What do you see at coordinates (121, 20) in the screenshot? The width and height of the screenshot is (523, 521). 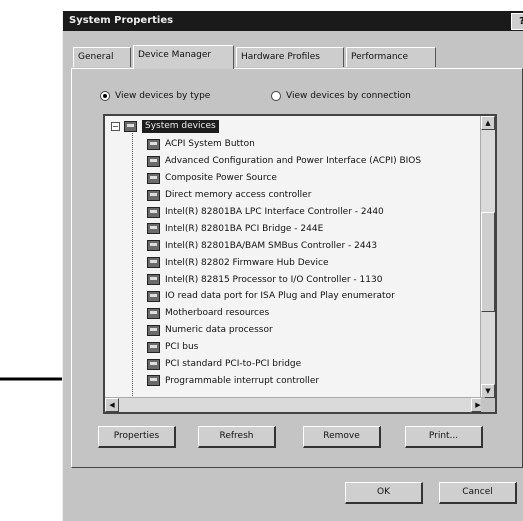 I see `window-title: System Properties` at bounding box center [121, 20].